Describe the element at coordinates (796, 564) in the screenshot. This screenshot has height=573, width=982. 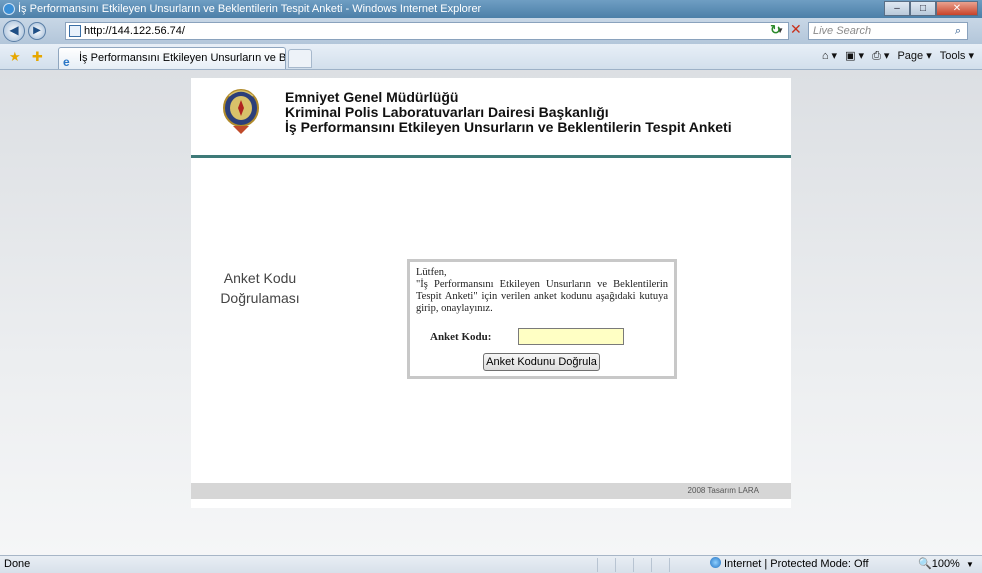
I see `zone-text: Internet | Protected Mode: Off` at that location.